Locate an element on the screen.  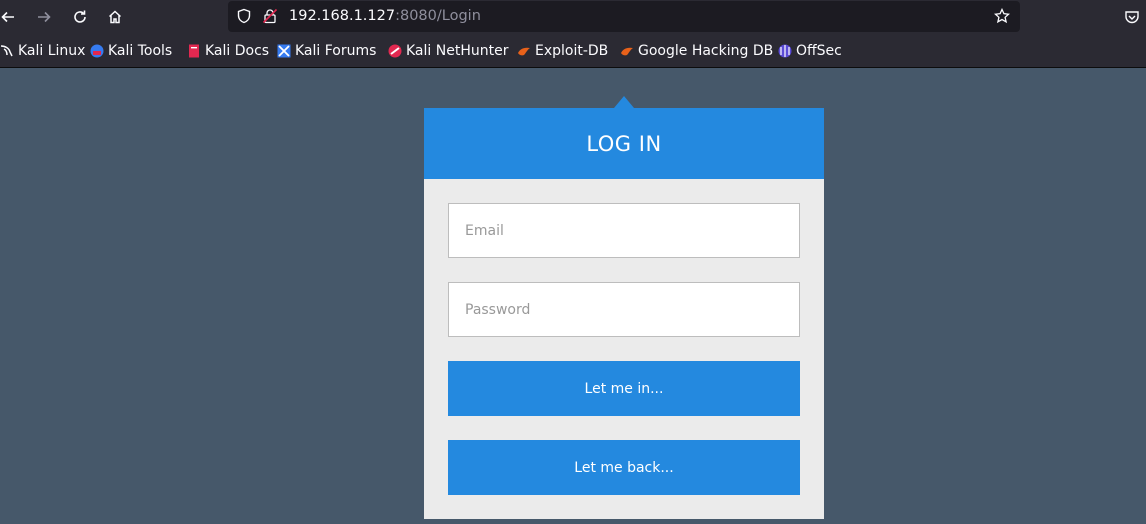
bookmark-label: OffSec is located at coordinates (819, 51).